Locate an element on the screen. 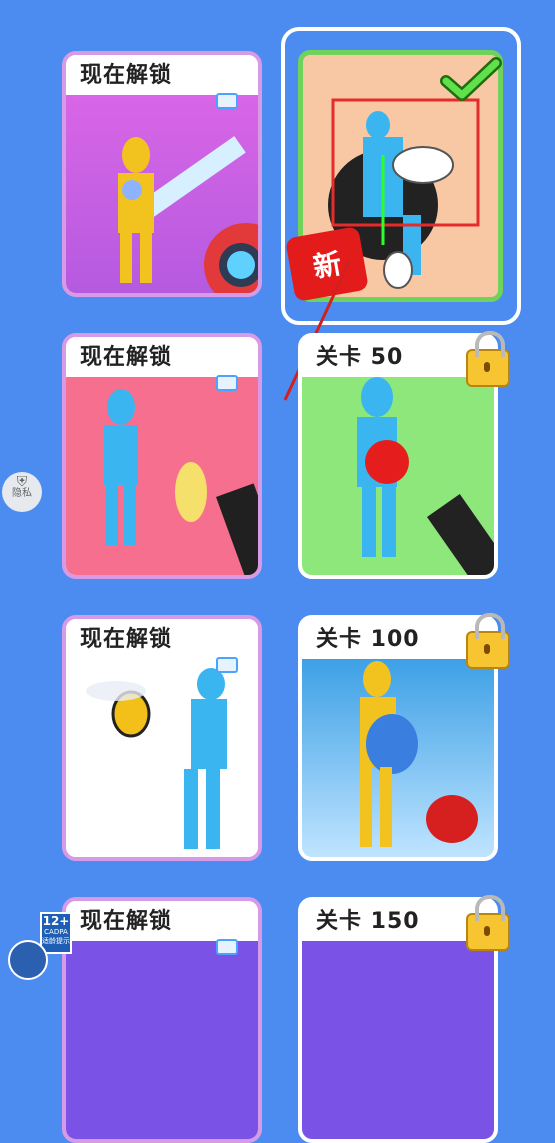  avatar is located at coordinates (28, 960).